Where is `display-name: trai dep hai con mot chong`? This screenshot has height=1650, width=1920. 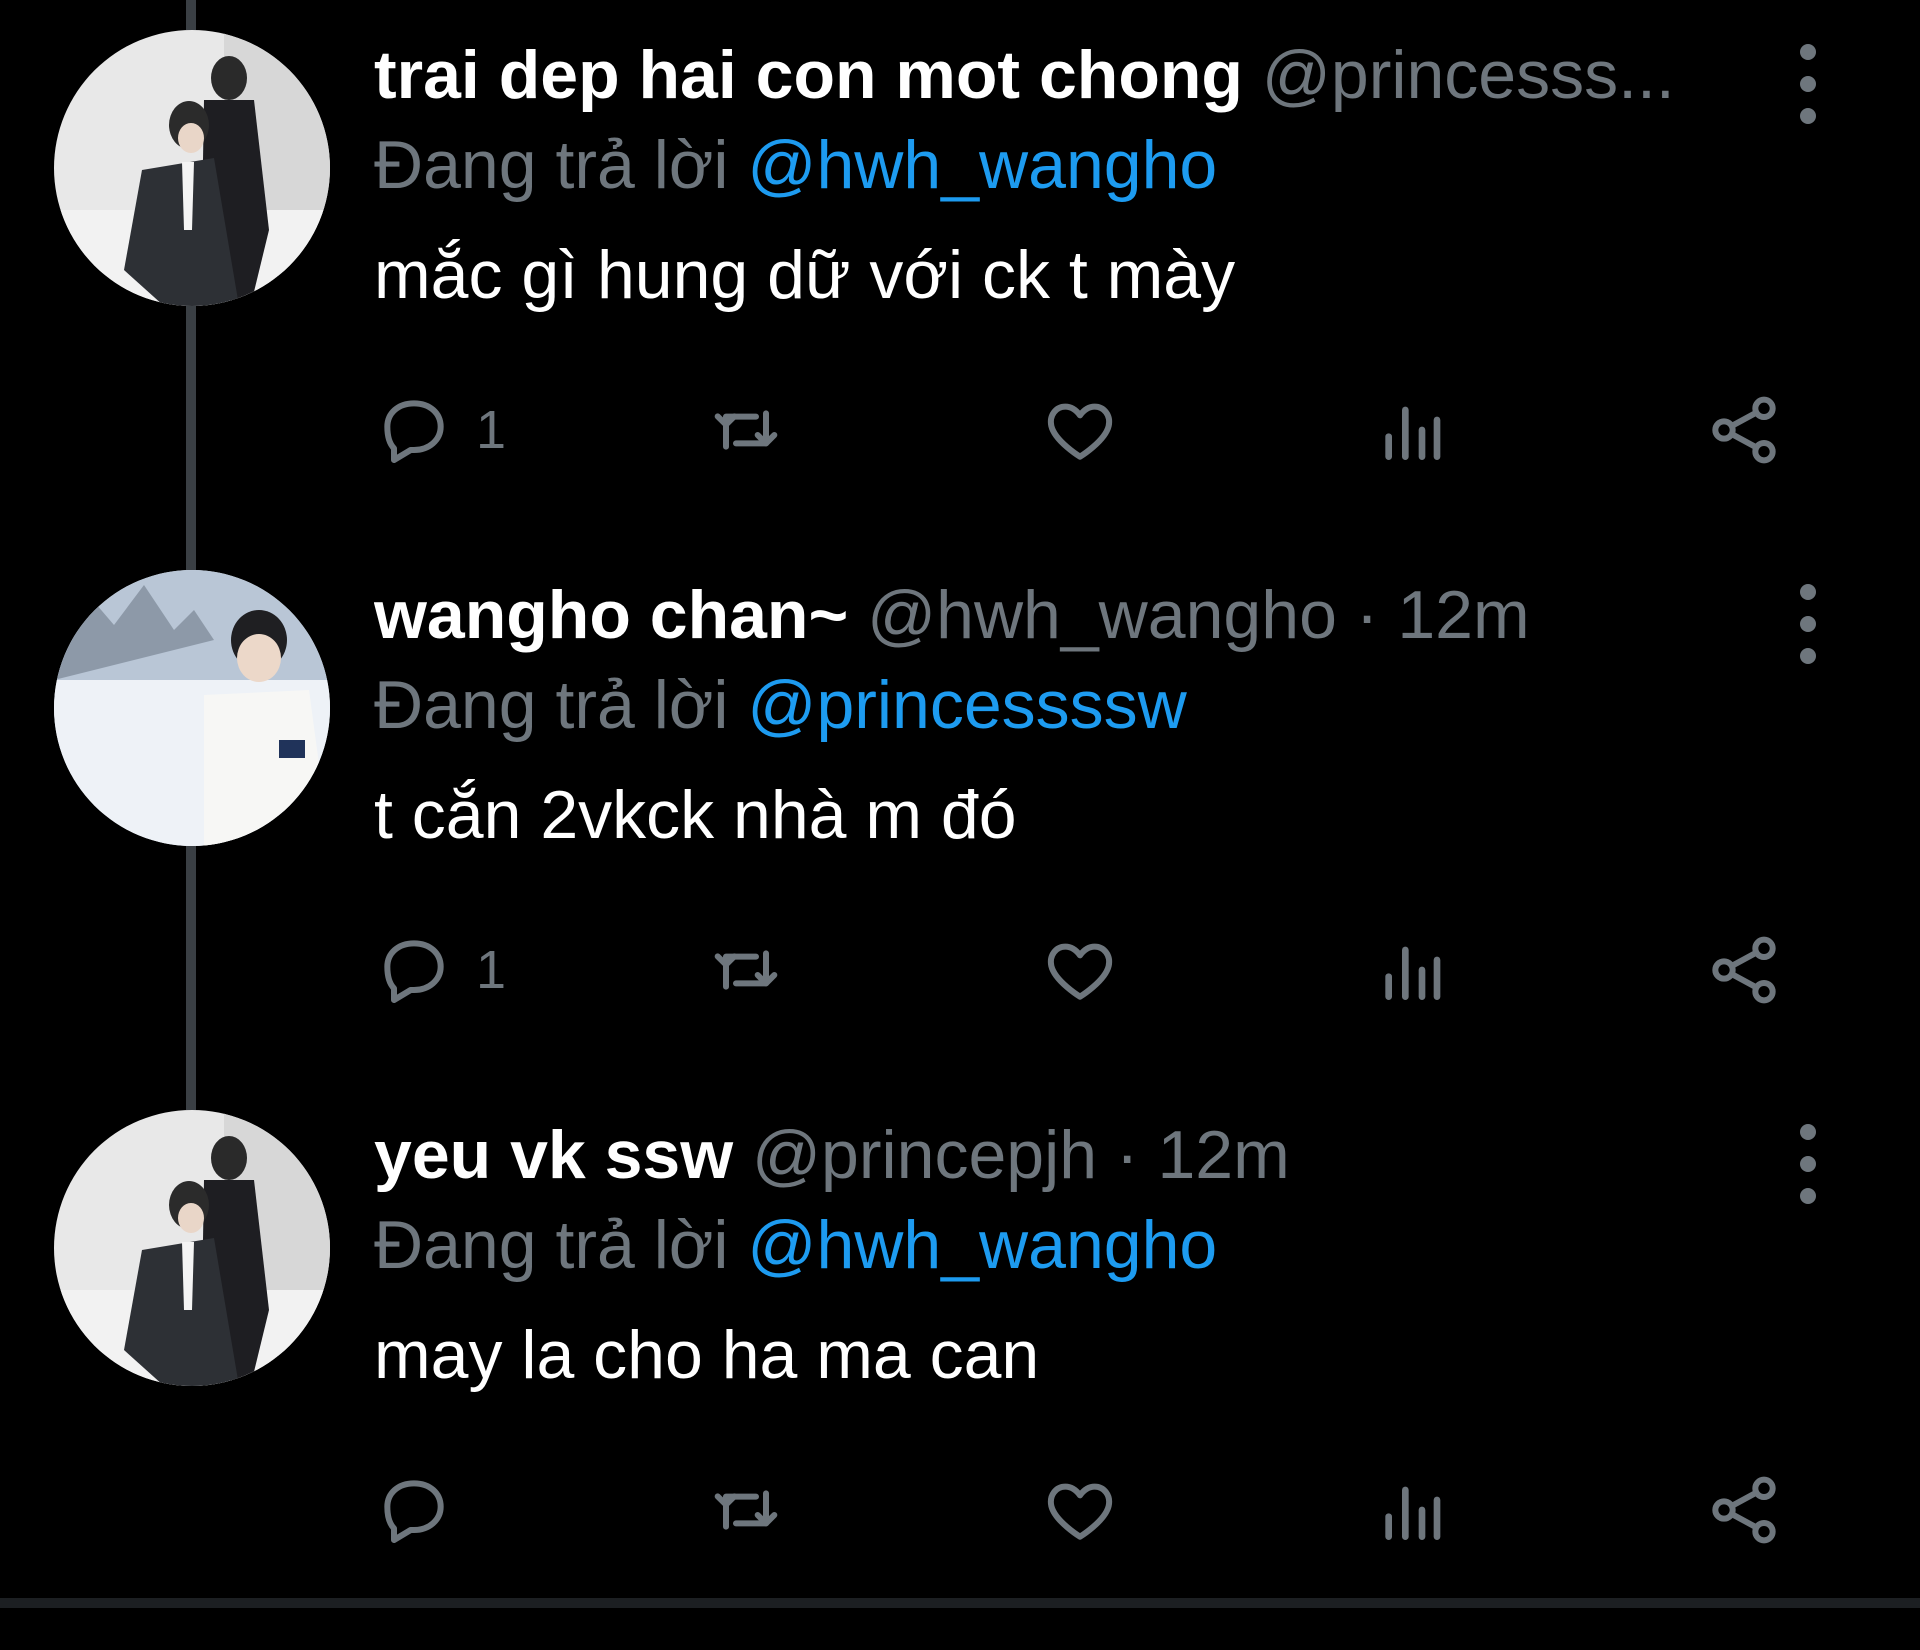
display-name: trai dep hai con mot chong is located at coordinates (808, 75).